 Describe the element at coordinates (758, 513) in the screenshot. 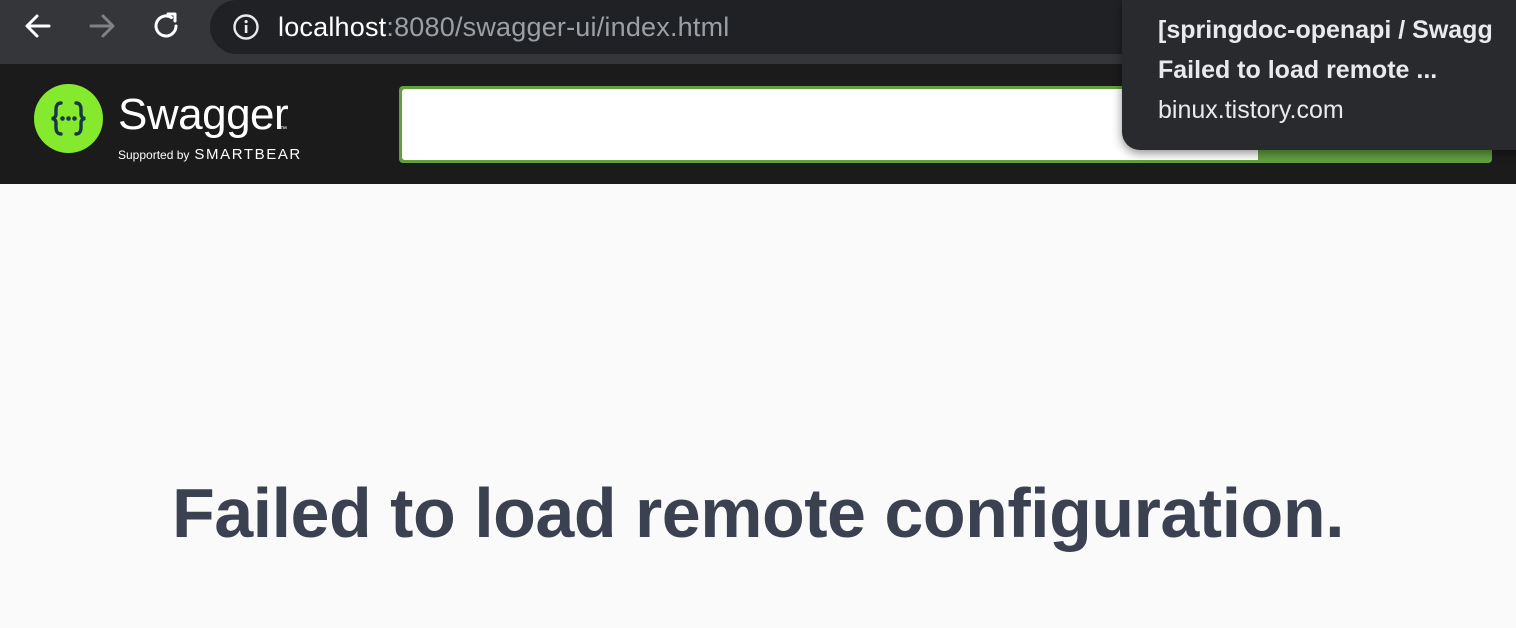

I see `error-message: Failed to load remote configuration.` at that location.